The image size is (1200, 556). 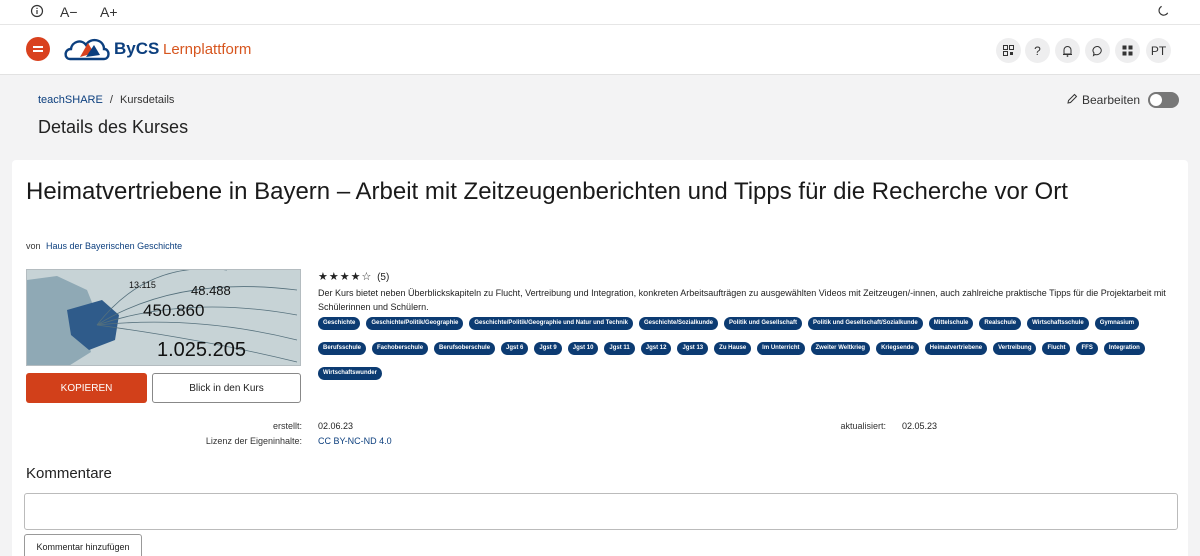 I want to click on course-tag: Integration, so click(x=1124, y=348).